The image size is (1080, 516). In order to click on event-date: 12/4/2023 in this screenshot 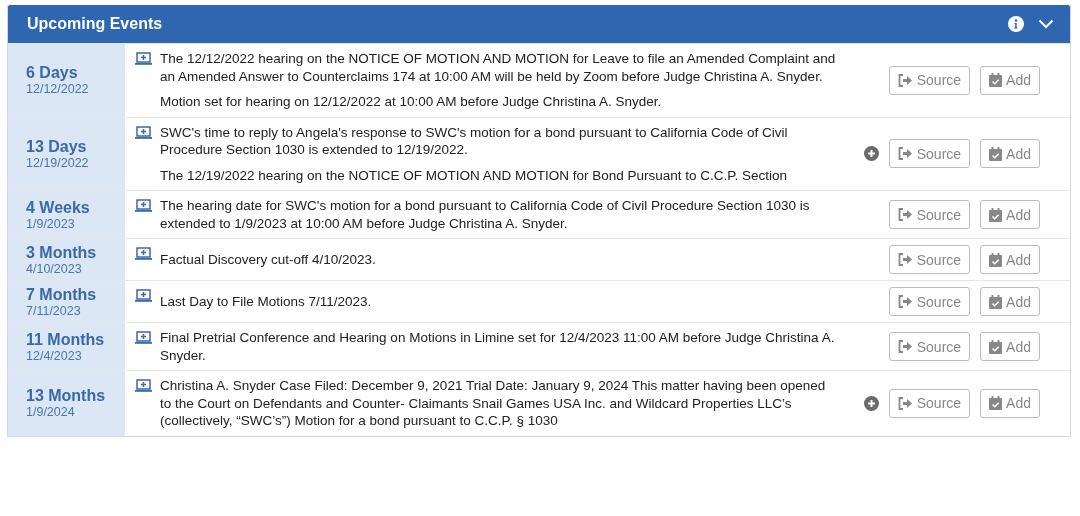, I will do `click(54, 356)`.